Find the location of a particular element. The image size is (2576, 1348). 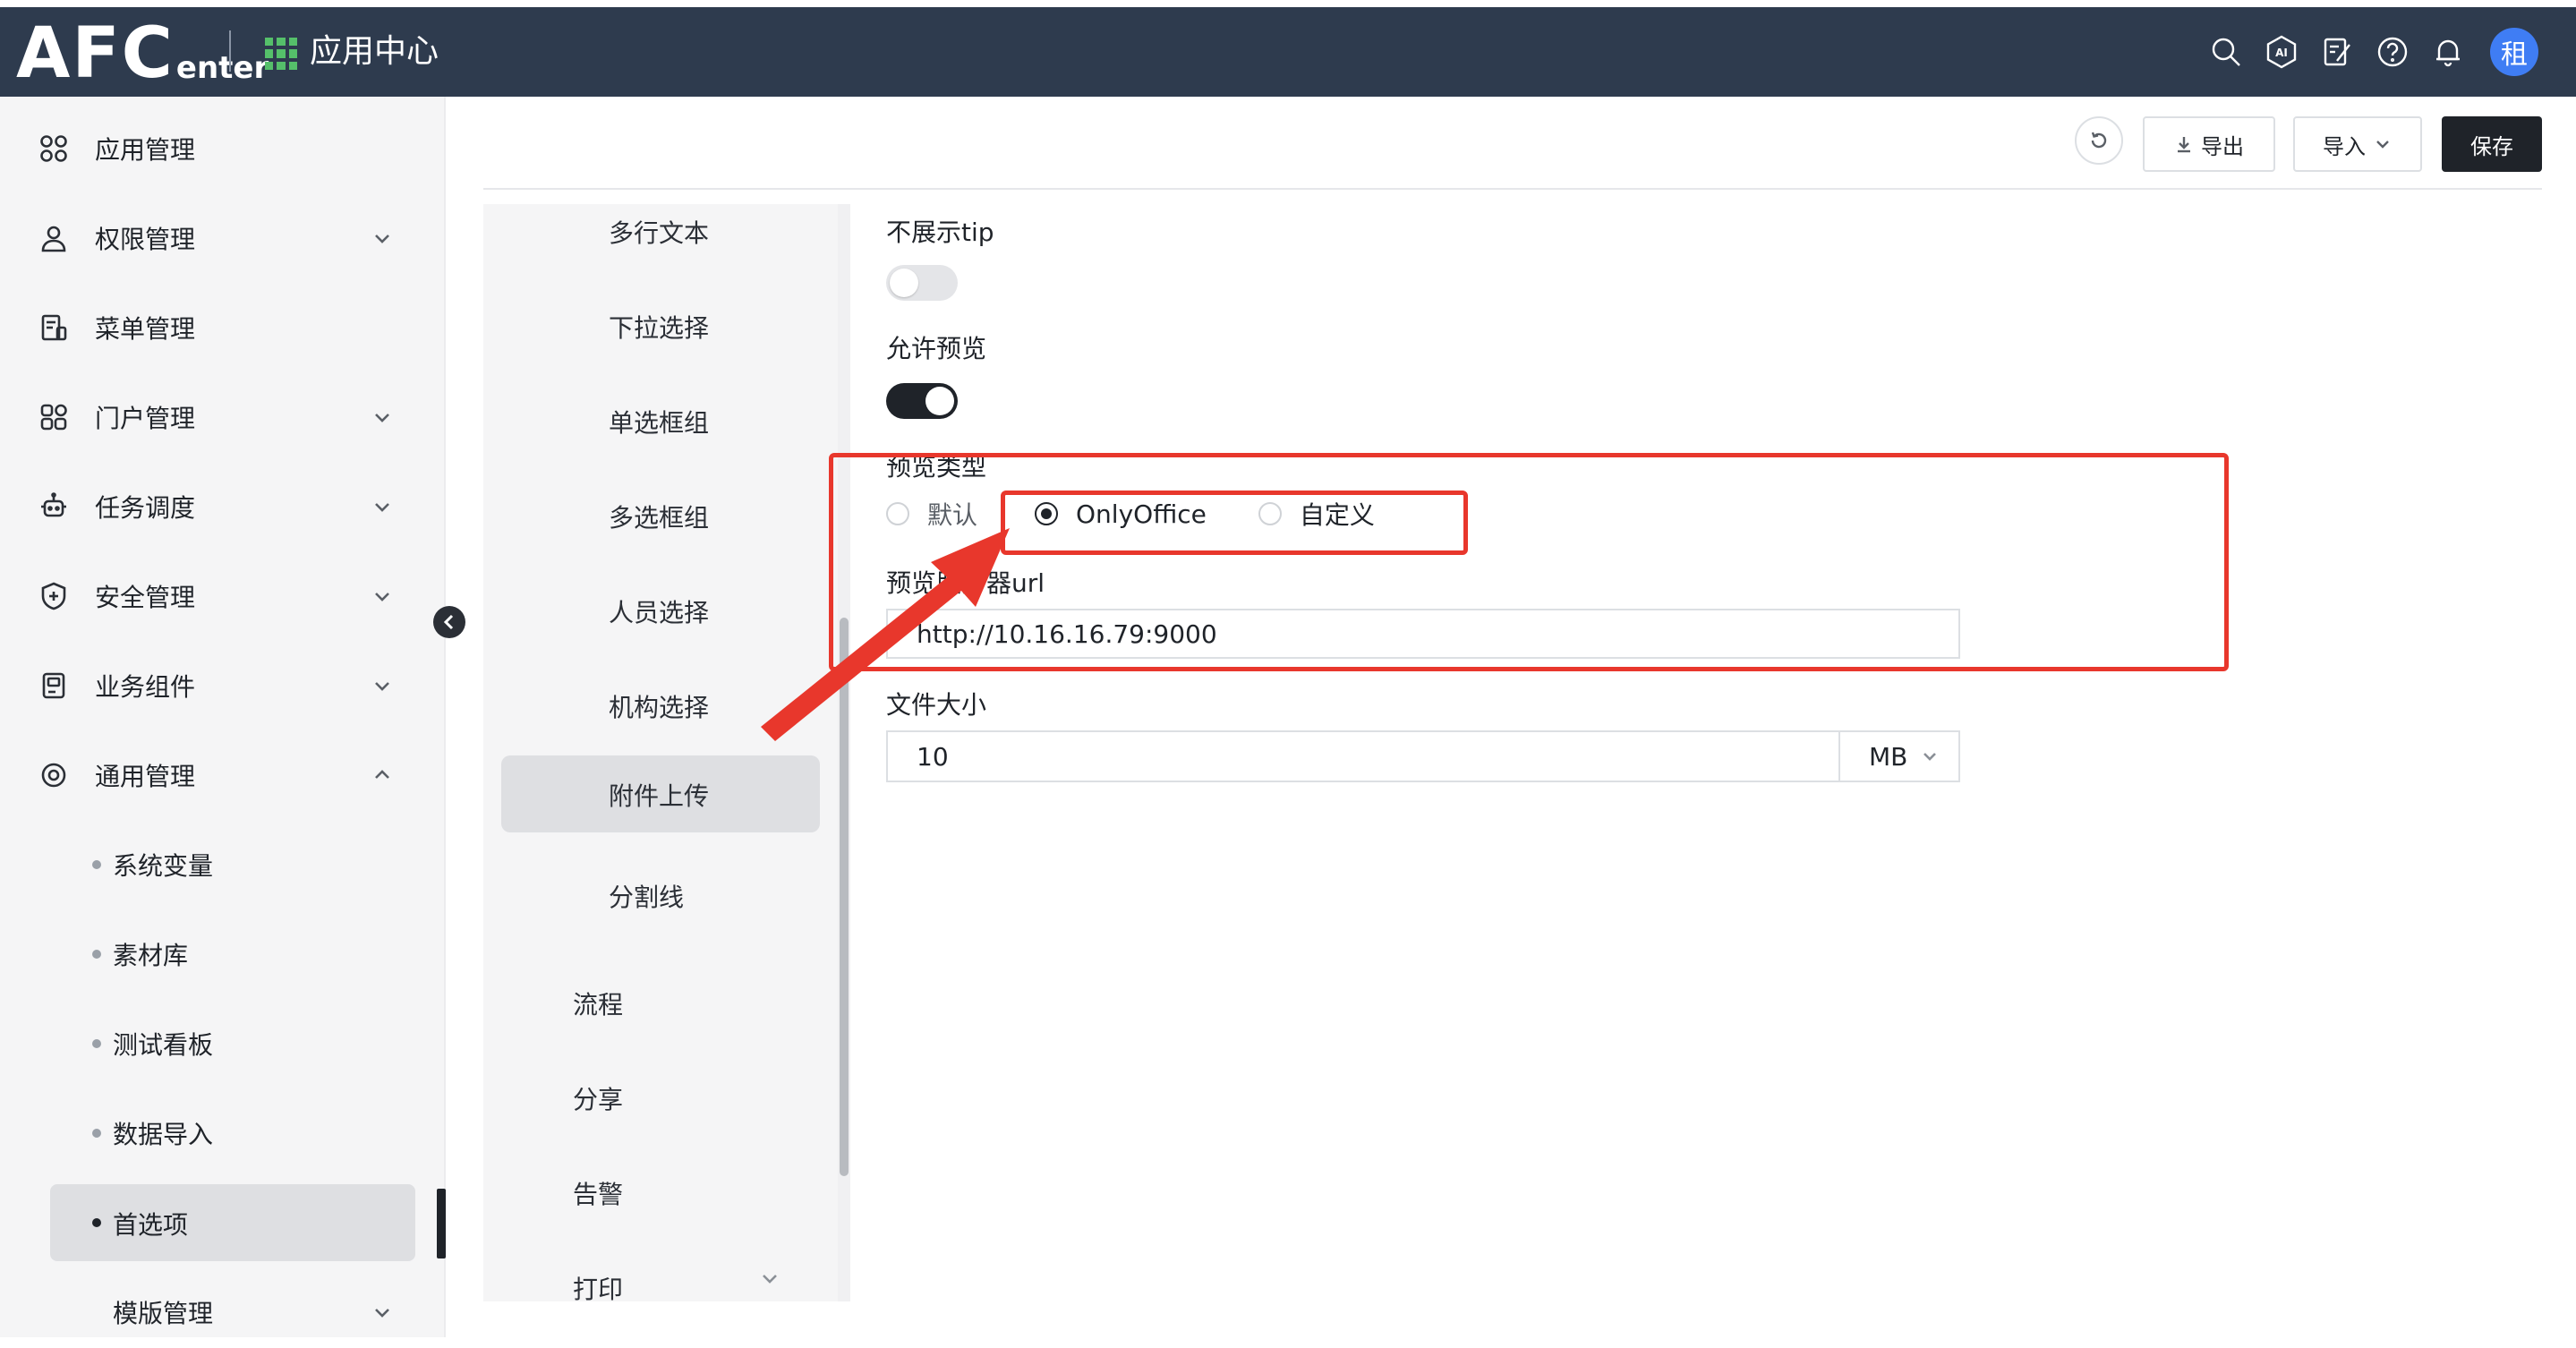

sidebar-item-portal-management: 门户管理 is located at coordinates (223, 417).